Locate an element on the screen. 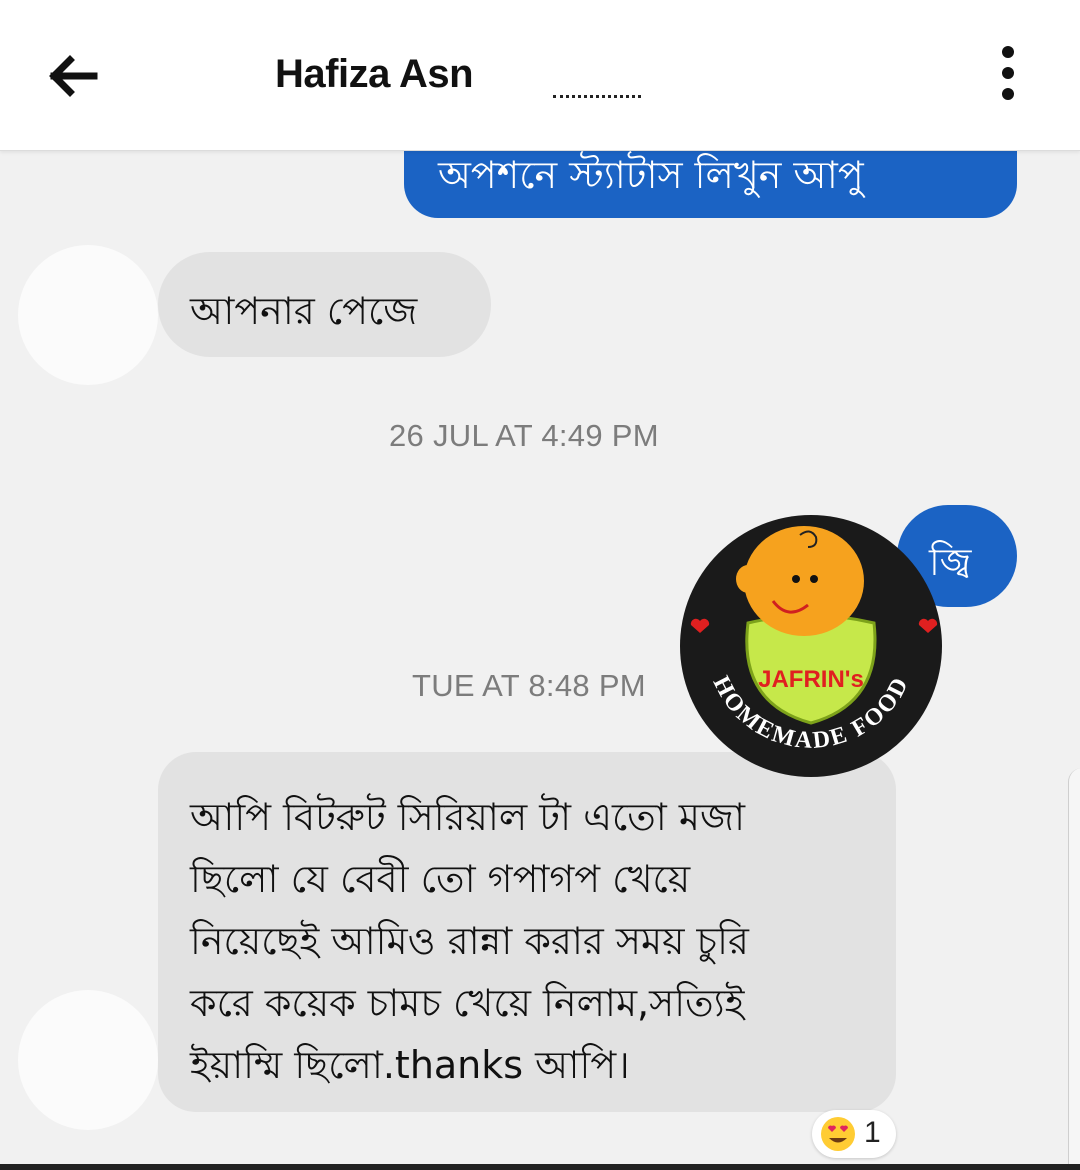 The image size is (1080, 1170). more-options-button is located at coordinates (1008, 77).